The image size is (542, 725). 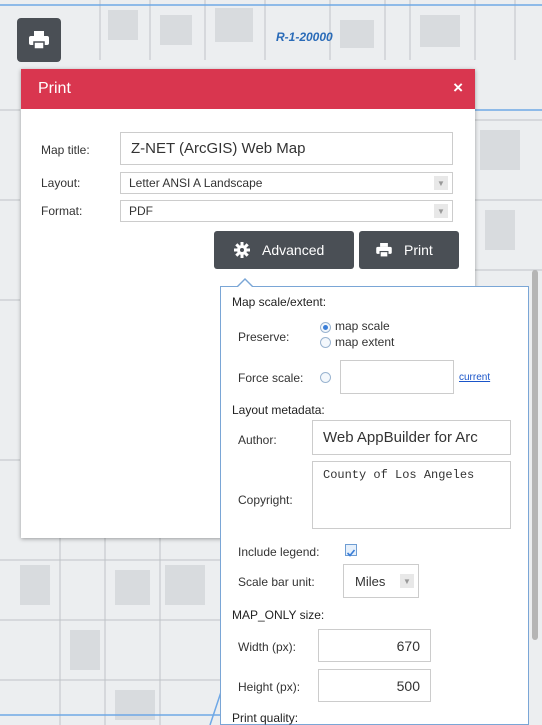 I want to click on copyright-textarea: County of Los Angeles, so click(x=411, y=495).